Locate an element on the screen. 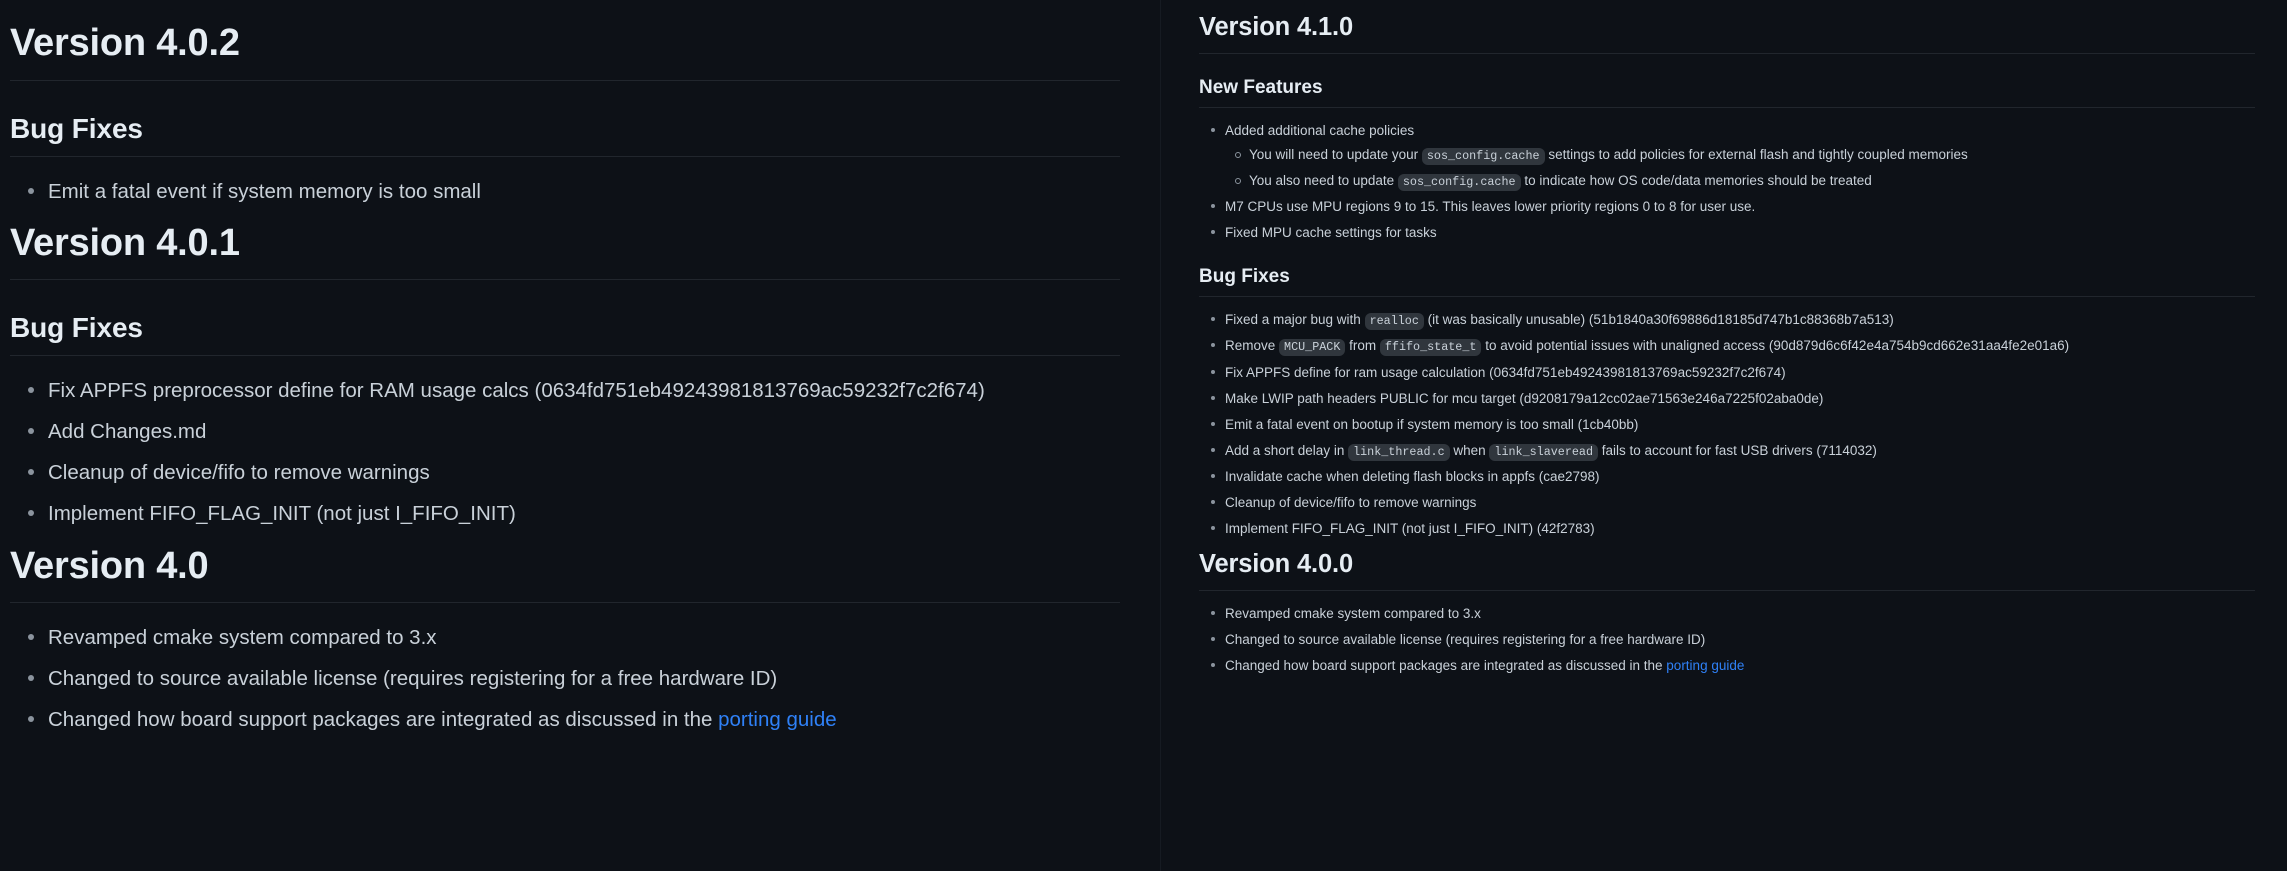  page-title-version-400: Version 4.0.0 is located at coordinates (1727, 570).